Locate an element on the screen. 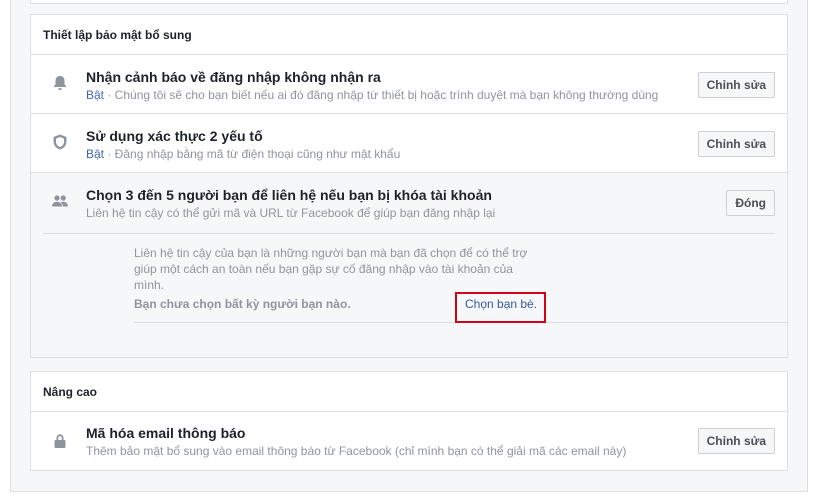  choose-friends-link: Chọn bạn bè. is located at coordinates (501, 304).